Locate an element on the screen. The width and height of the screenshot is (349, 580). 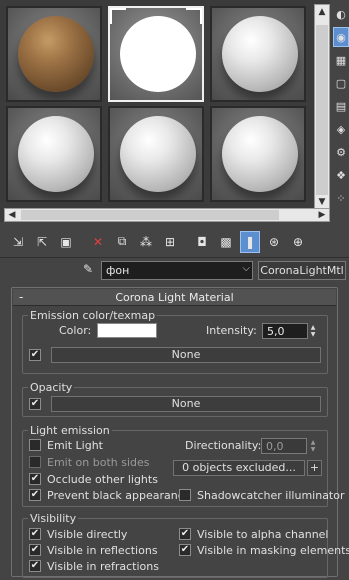
rollout-title: Corona Light Material is located at coordinates (174, 297).